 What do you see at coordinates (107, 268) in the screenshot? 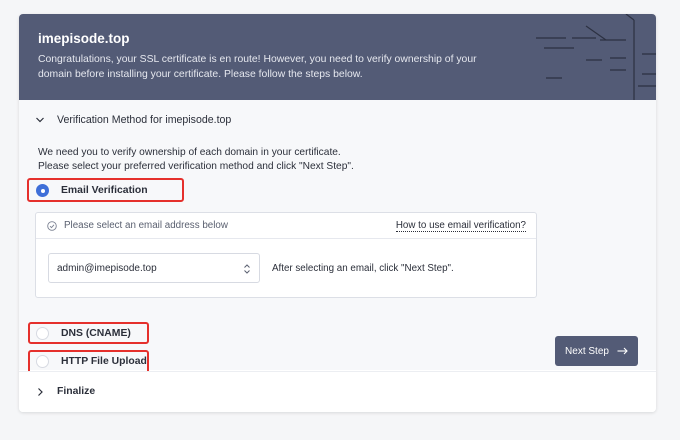
I see `email-select-value: admin@imepisode.top` at bounding box center [107, 268].